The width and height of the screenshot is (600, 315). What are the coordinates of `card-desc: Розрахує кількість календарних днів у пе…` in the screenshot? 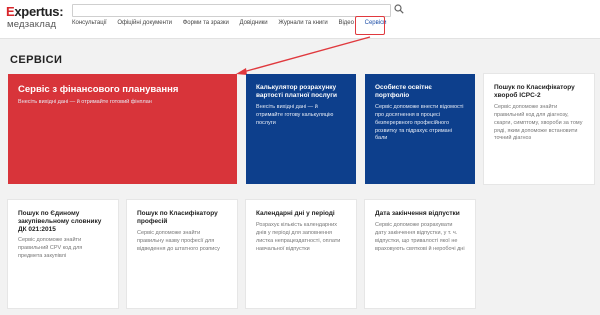 It's located at (298, 236).